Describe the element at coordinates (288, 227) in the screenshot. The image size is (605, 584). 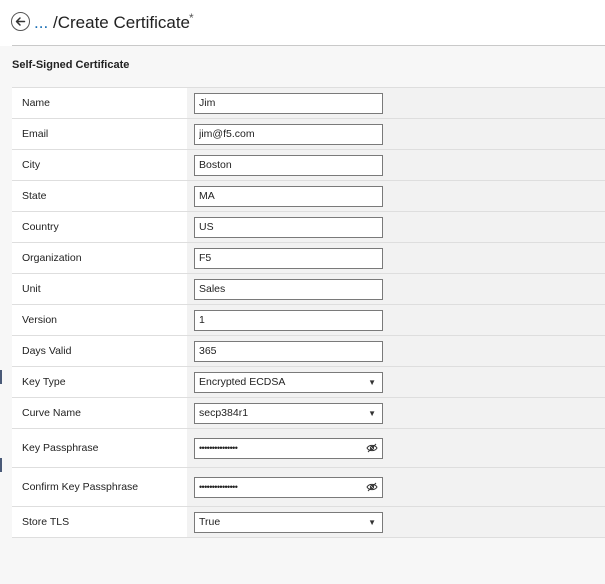
I see `country-input` at that location.